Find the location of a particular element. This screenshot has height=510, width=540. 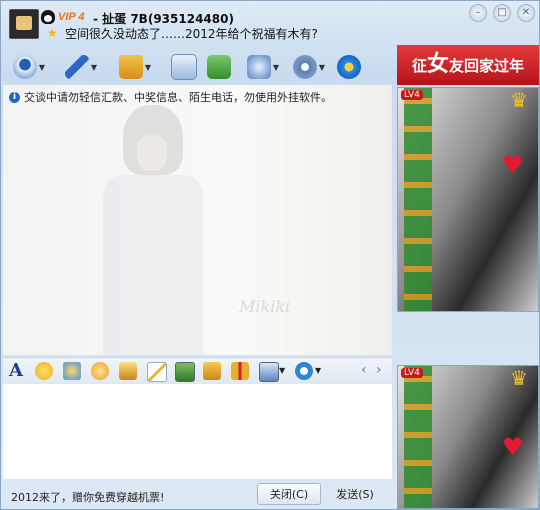

shake-icon is located at coordinates (128, 371).